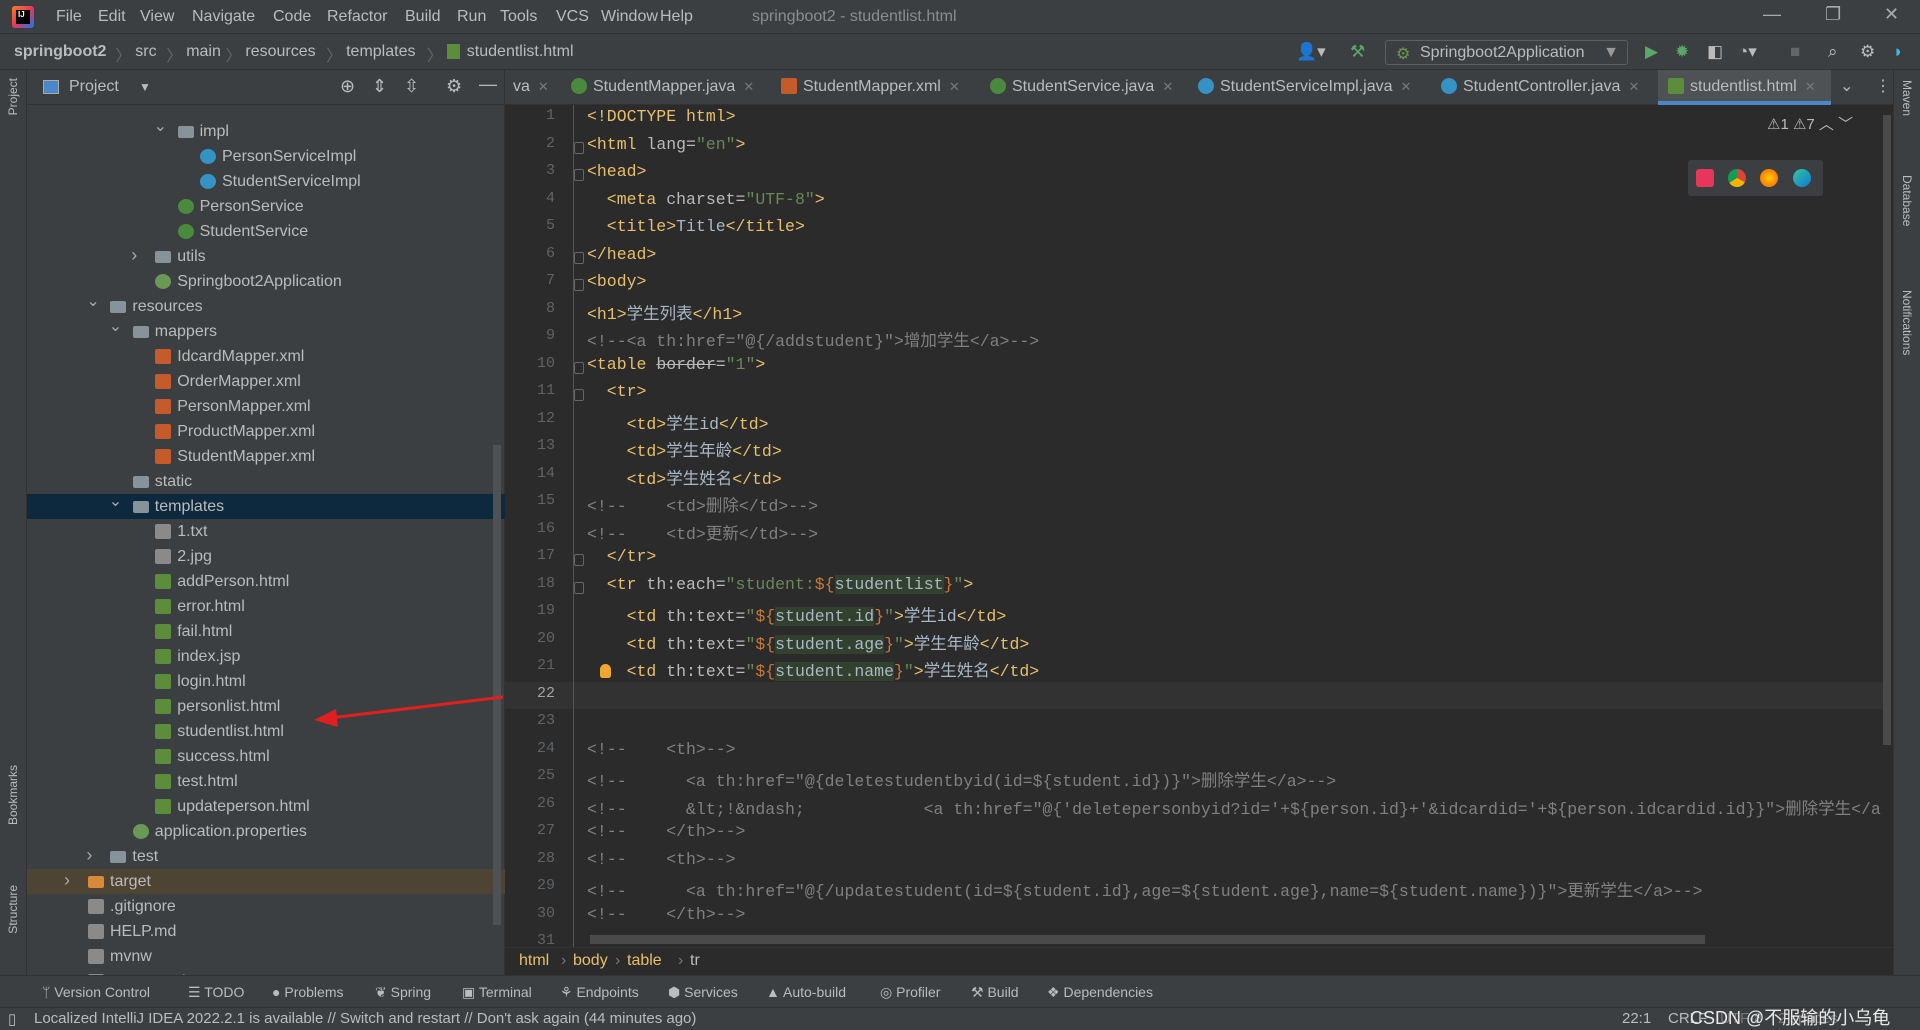 Image resolution: width=1920 pixels, height=1030 pixels. What do you see at coordinates (266, 356) in the screenshot?
I see `tree-item: IdcardMapper.xml` at bounding box center [266, 356].